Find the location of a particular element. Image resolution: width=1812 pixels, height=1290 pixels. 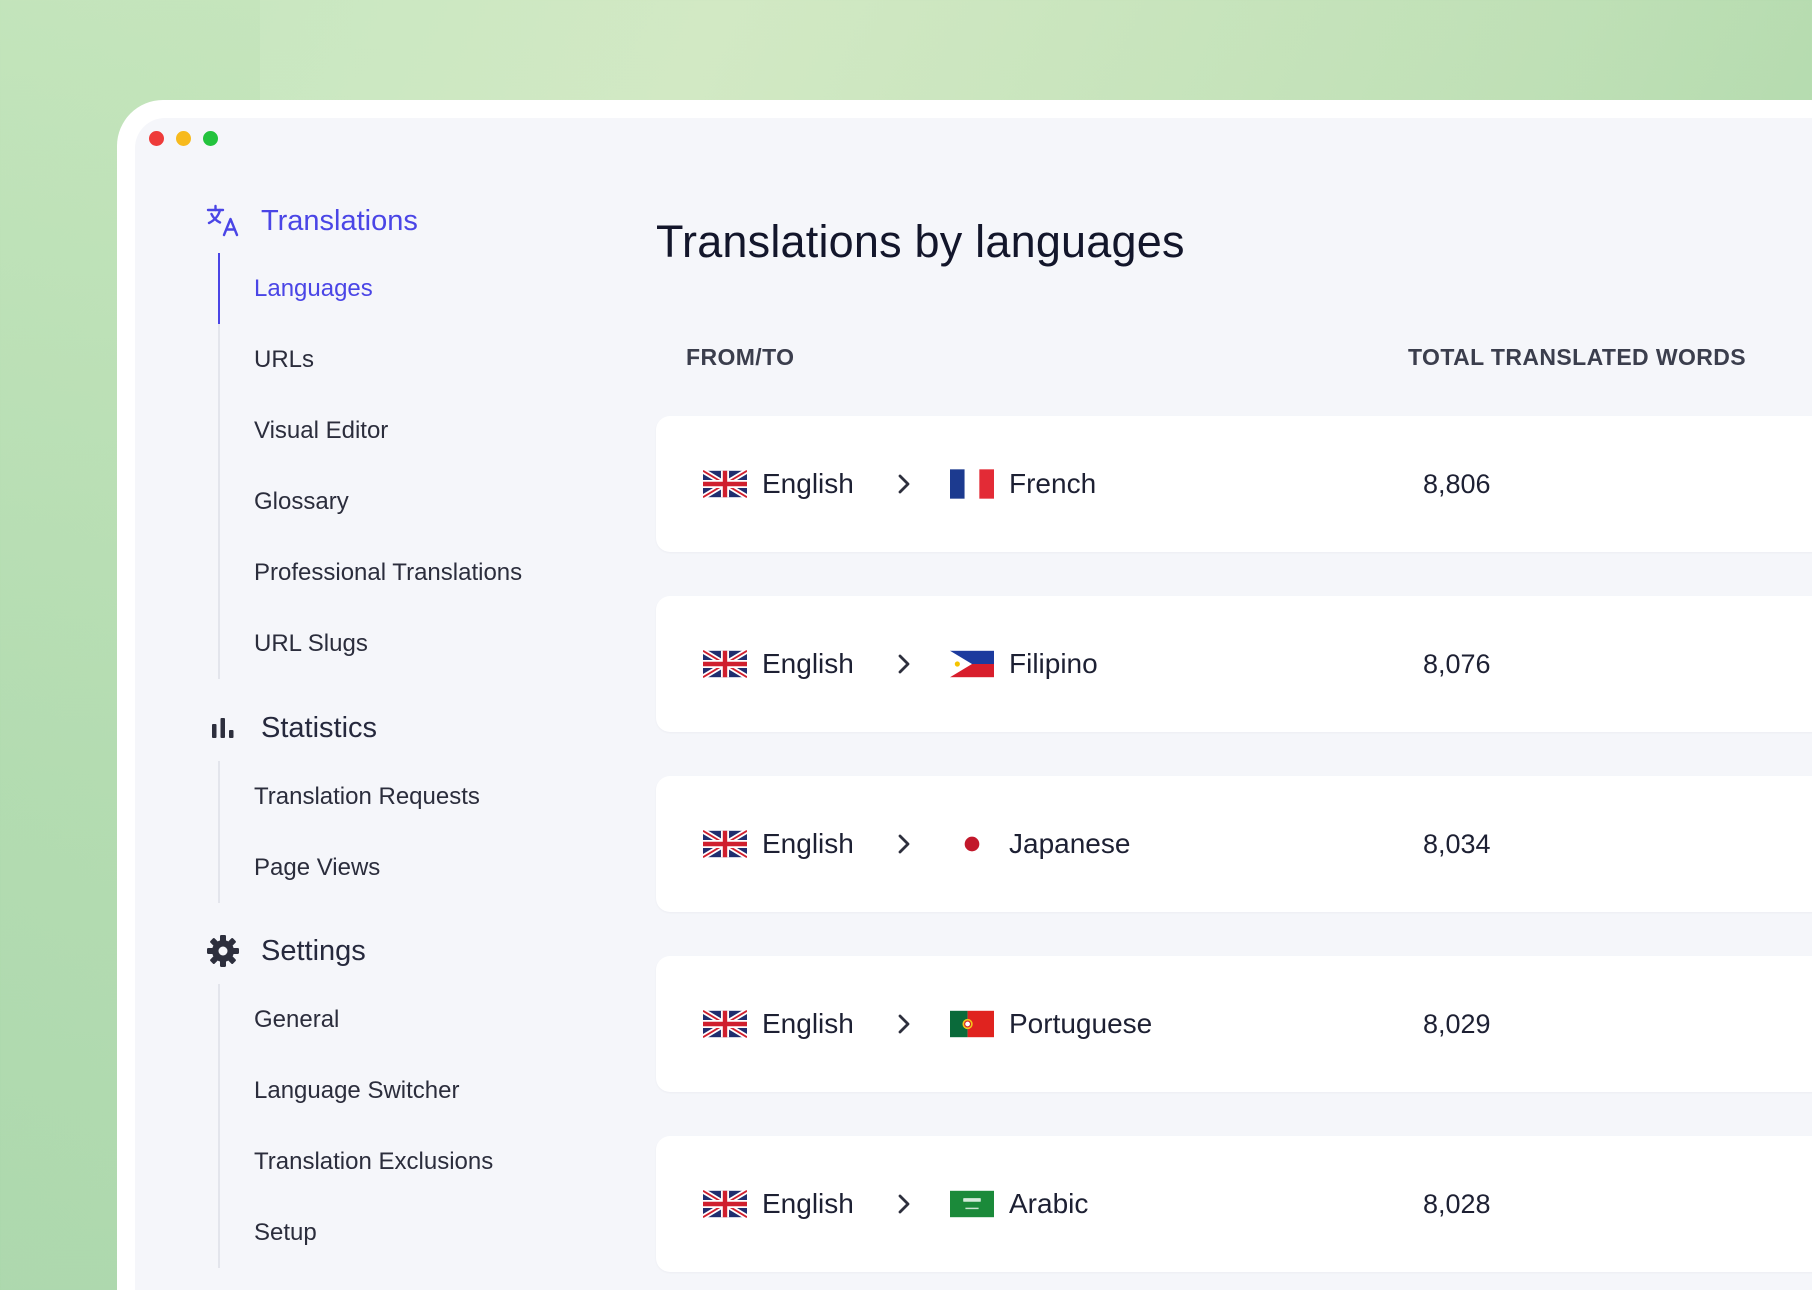

portugal-flag-icon is located at coordinates (972, 1024).